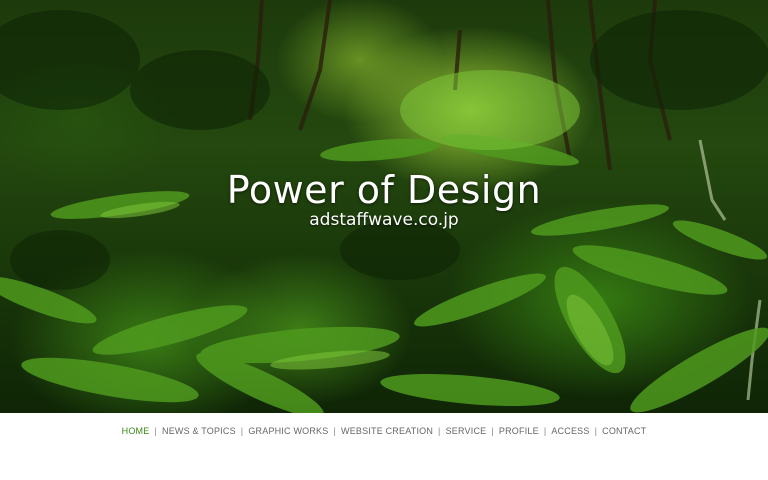 Image resolution: width=768 pixels, height=480 pixels. Describe the element at coordinates (384, 220) in the screenshot. I see `hero-subtitle: adstaffwave.co.jp` at that location.